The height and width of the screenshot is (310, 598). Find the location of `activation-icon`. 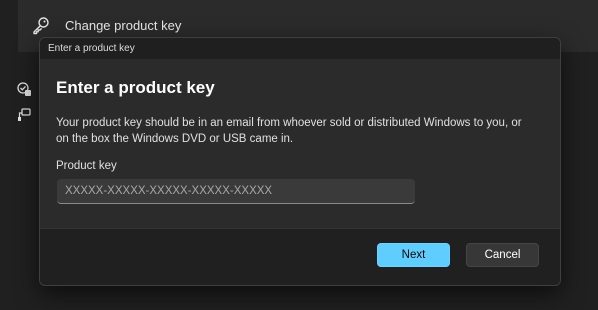

activation-icon is located at coordinates (24, 114).